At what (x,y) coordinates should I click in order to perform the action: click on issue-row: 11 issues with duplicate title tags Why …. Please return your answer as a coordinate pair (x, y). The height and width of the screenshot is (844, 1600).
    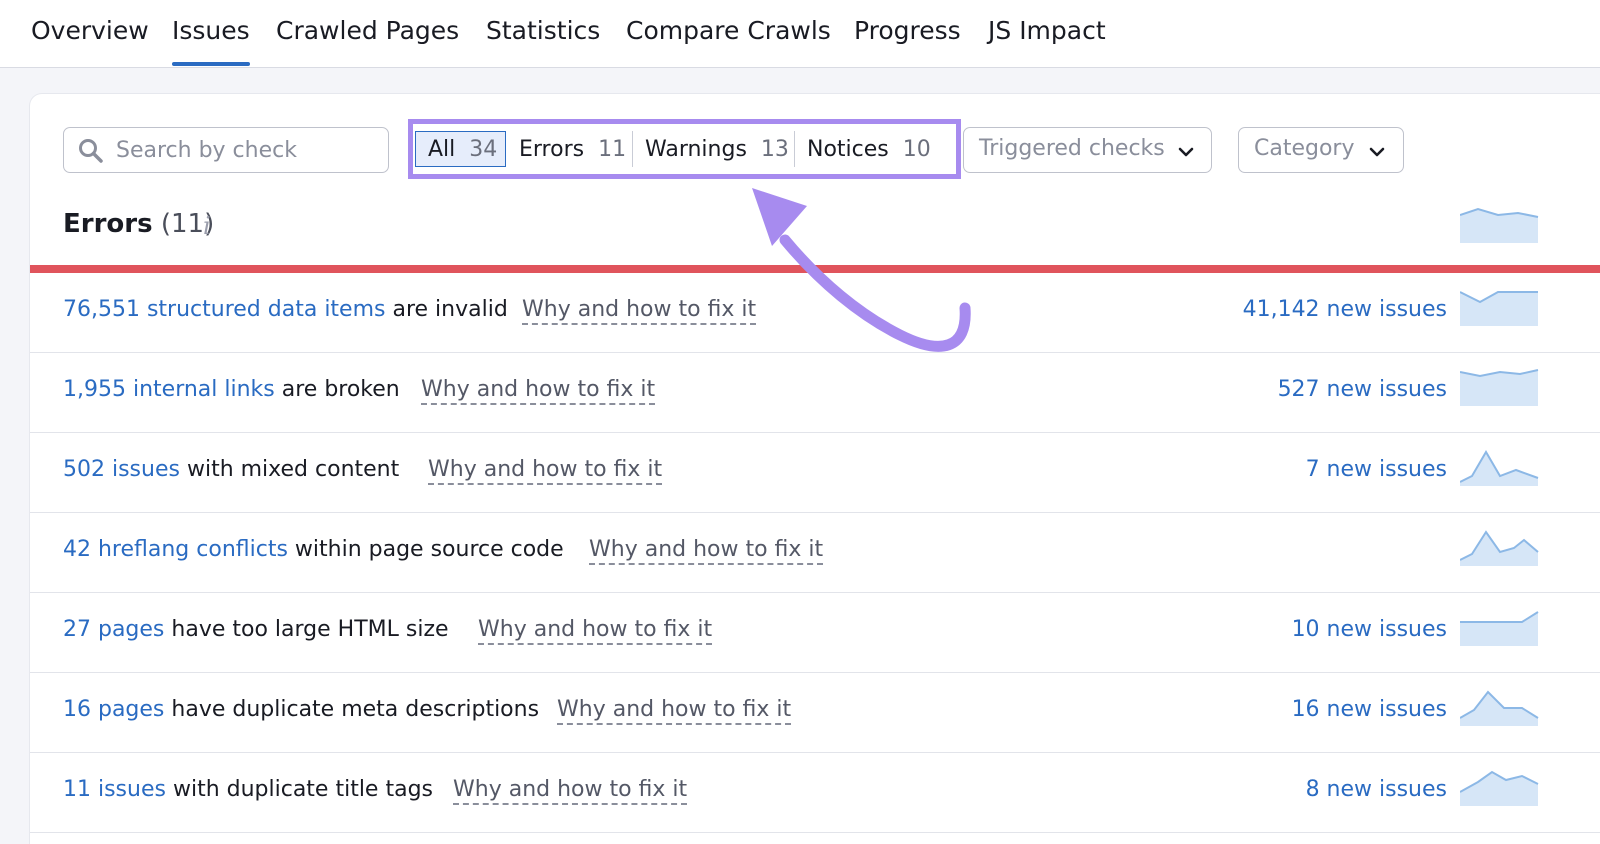
    Looking at the image, I should click on (815, 793).